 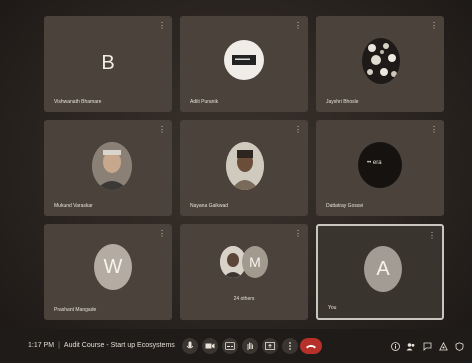 What do you see at coordinates (332, 308) in the screenshot?
I see `participant-name: You` at bounding box center [332, 308].